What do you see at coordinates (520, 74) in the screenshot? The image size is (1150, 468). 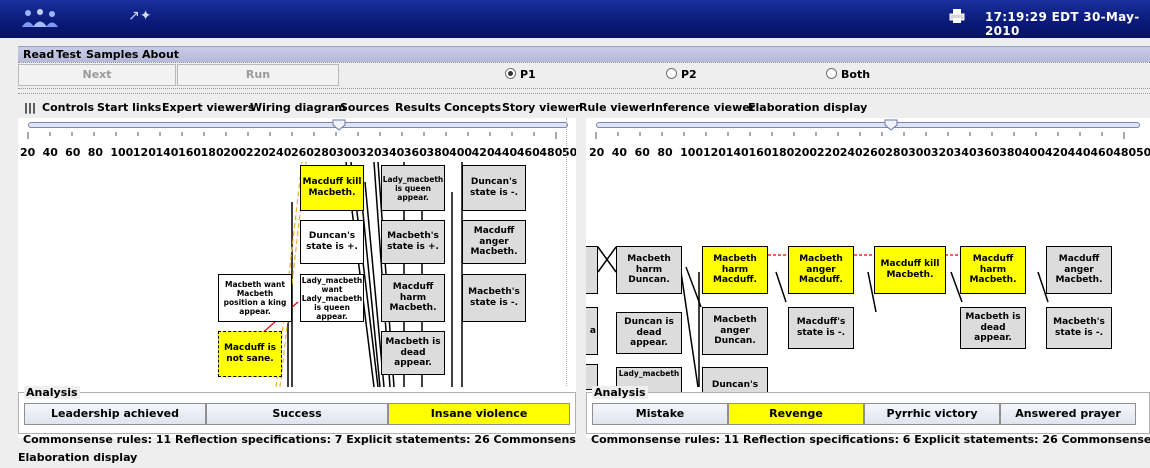 I see `radio-p1: P1` at bounding box center [520, 74].